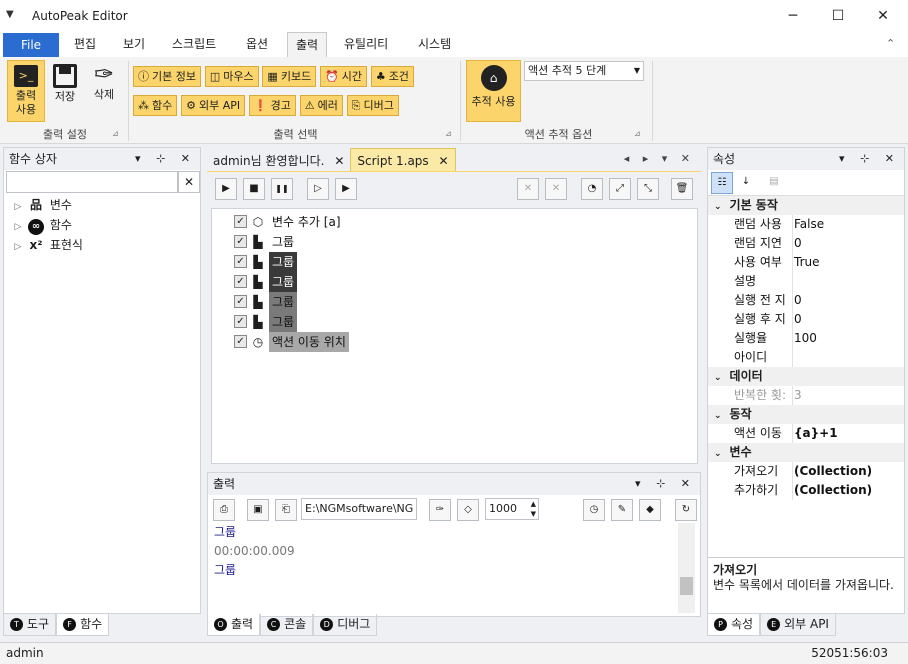 This screenshot has height=664, width=908. Describe the element at coordinates (806, 452) in the screenshot. I see `property-category: ⌄ 변수` at that location.